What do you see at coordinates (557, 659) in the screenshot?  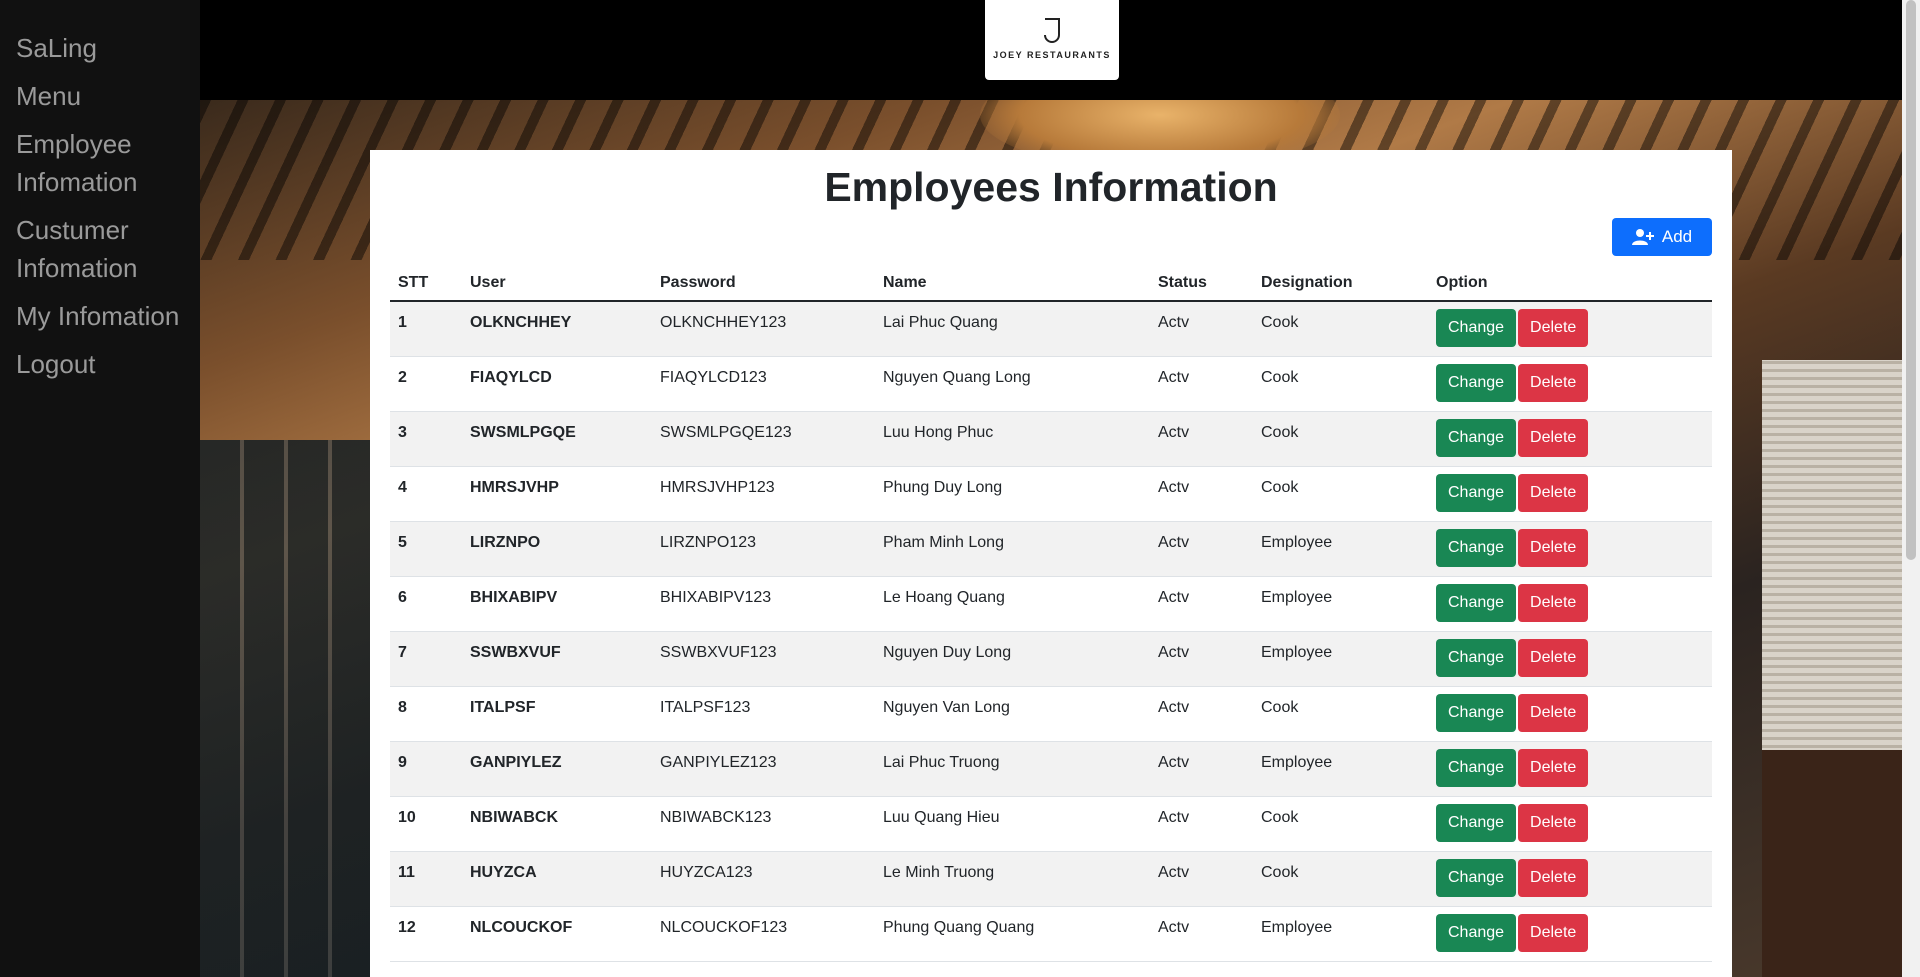 I see `cell-user: SSWBXVUF` at bounding box center [557, 659].